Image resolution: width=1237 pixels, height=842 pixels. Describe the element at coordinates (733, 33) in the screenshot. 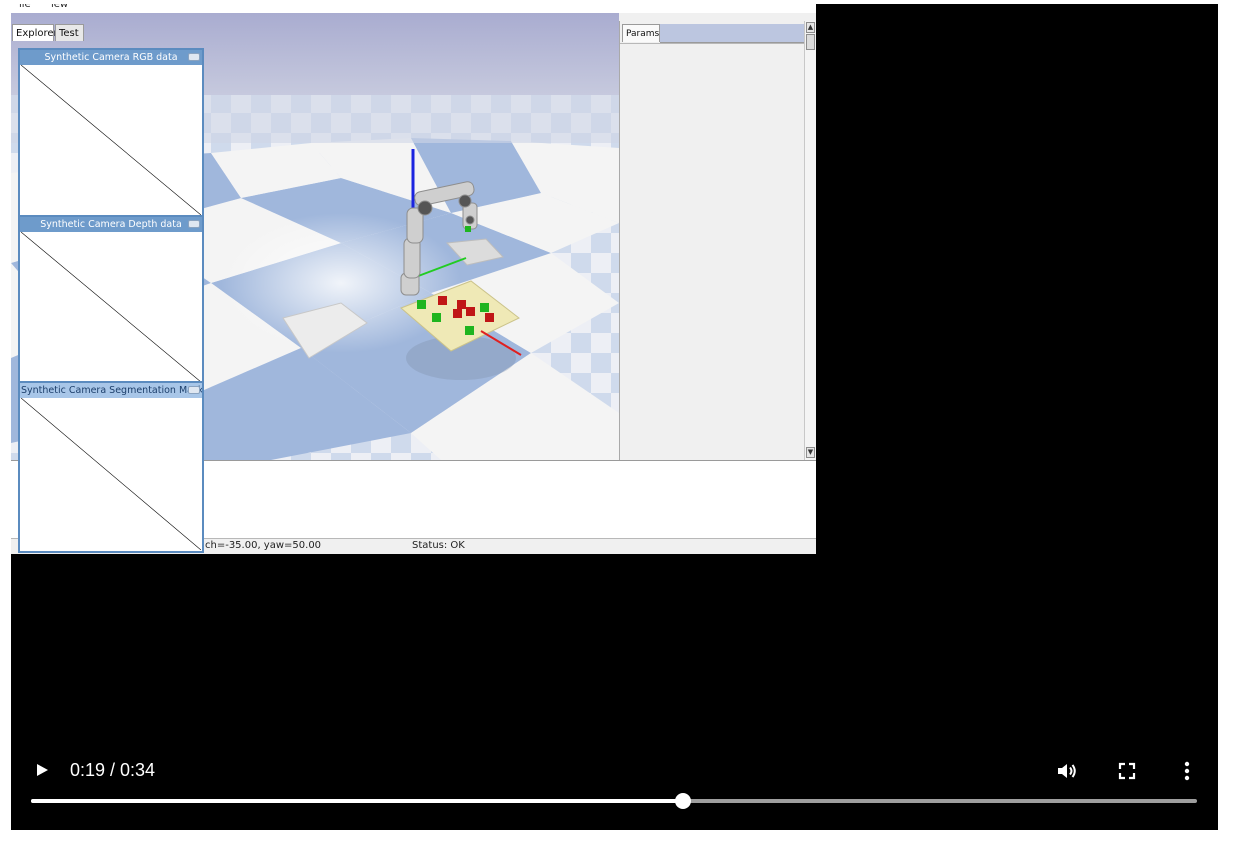

I see `params-tab-strip` at that location.